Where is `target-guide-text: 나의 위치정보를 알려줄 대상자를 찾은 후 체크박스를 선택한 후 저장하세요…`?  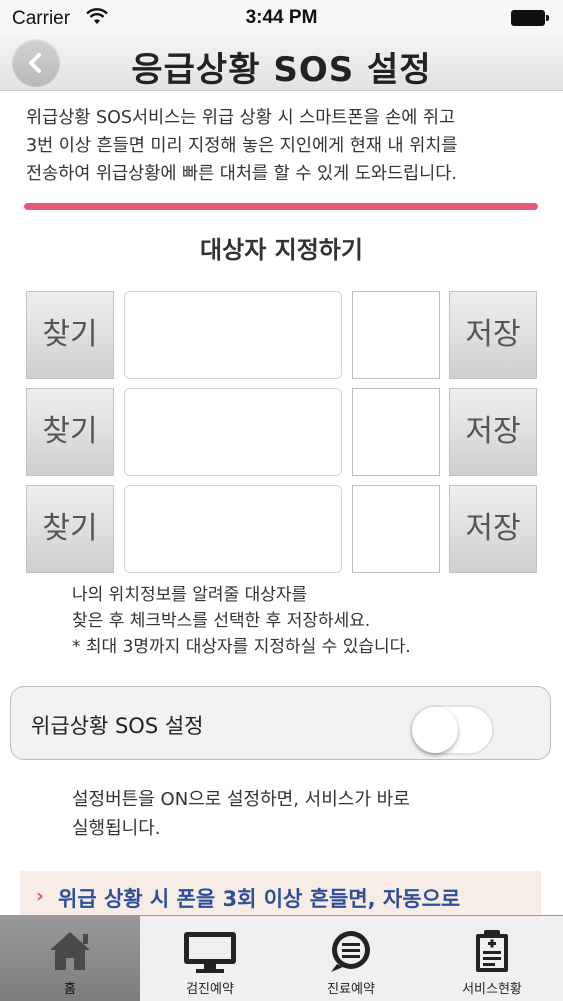 target-guide-text: 나의 위치정보를 알려줄 대상자를 찾은 후 체크박스를 선택한 후 저장하세요… is located at coordinates (292, 621).